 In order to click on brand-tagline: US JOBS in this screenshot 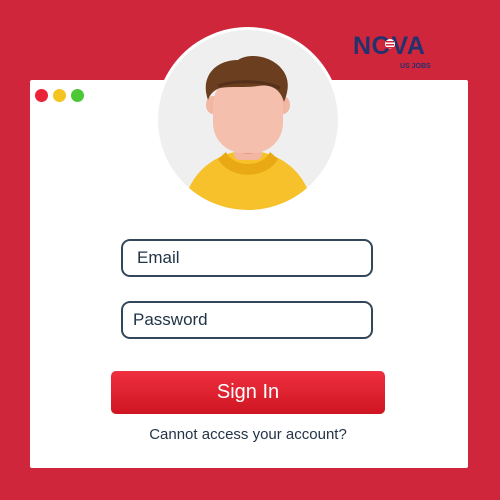, I will do `click(415, 66)`.